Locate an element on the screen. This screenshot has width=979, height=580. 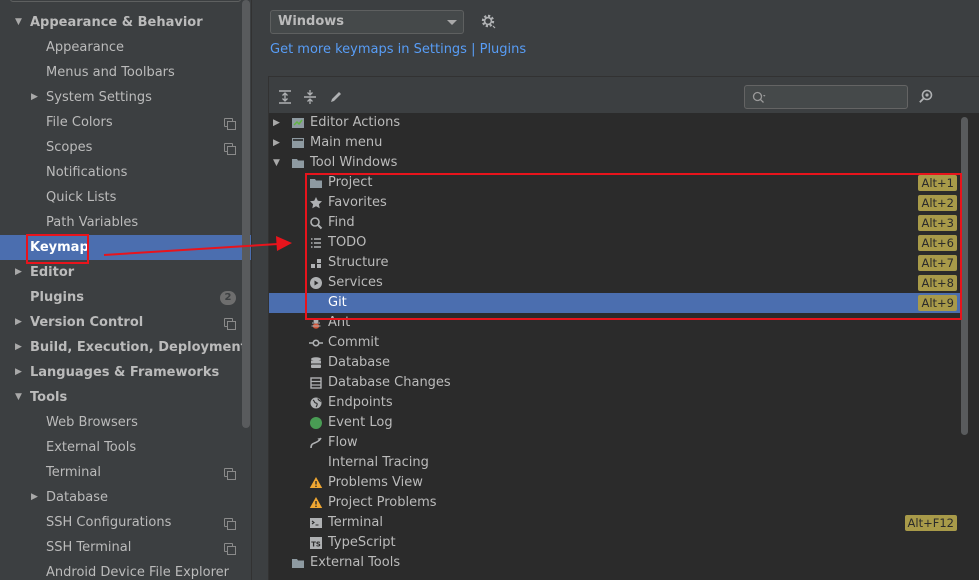
sidebar-item-plugins: Plugins 2 is located at coordinates (125, 297).